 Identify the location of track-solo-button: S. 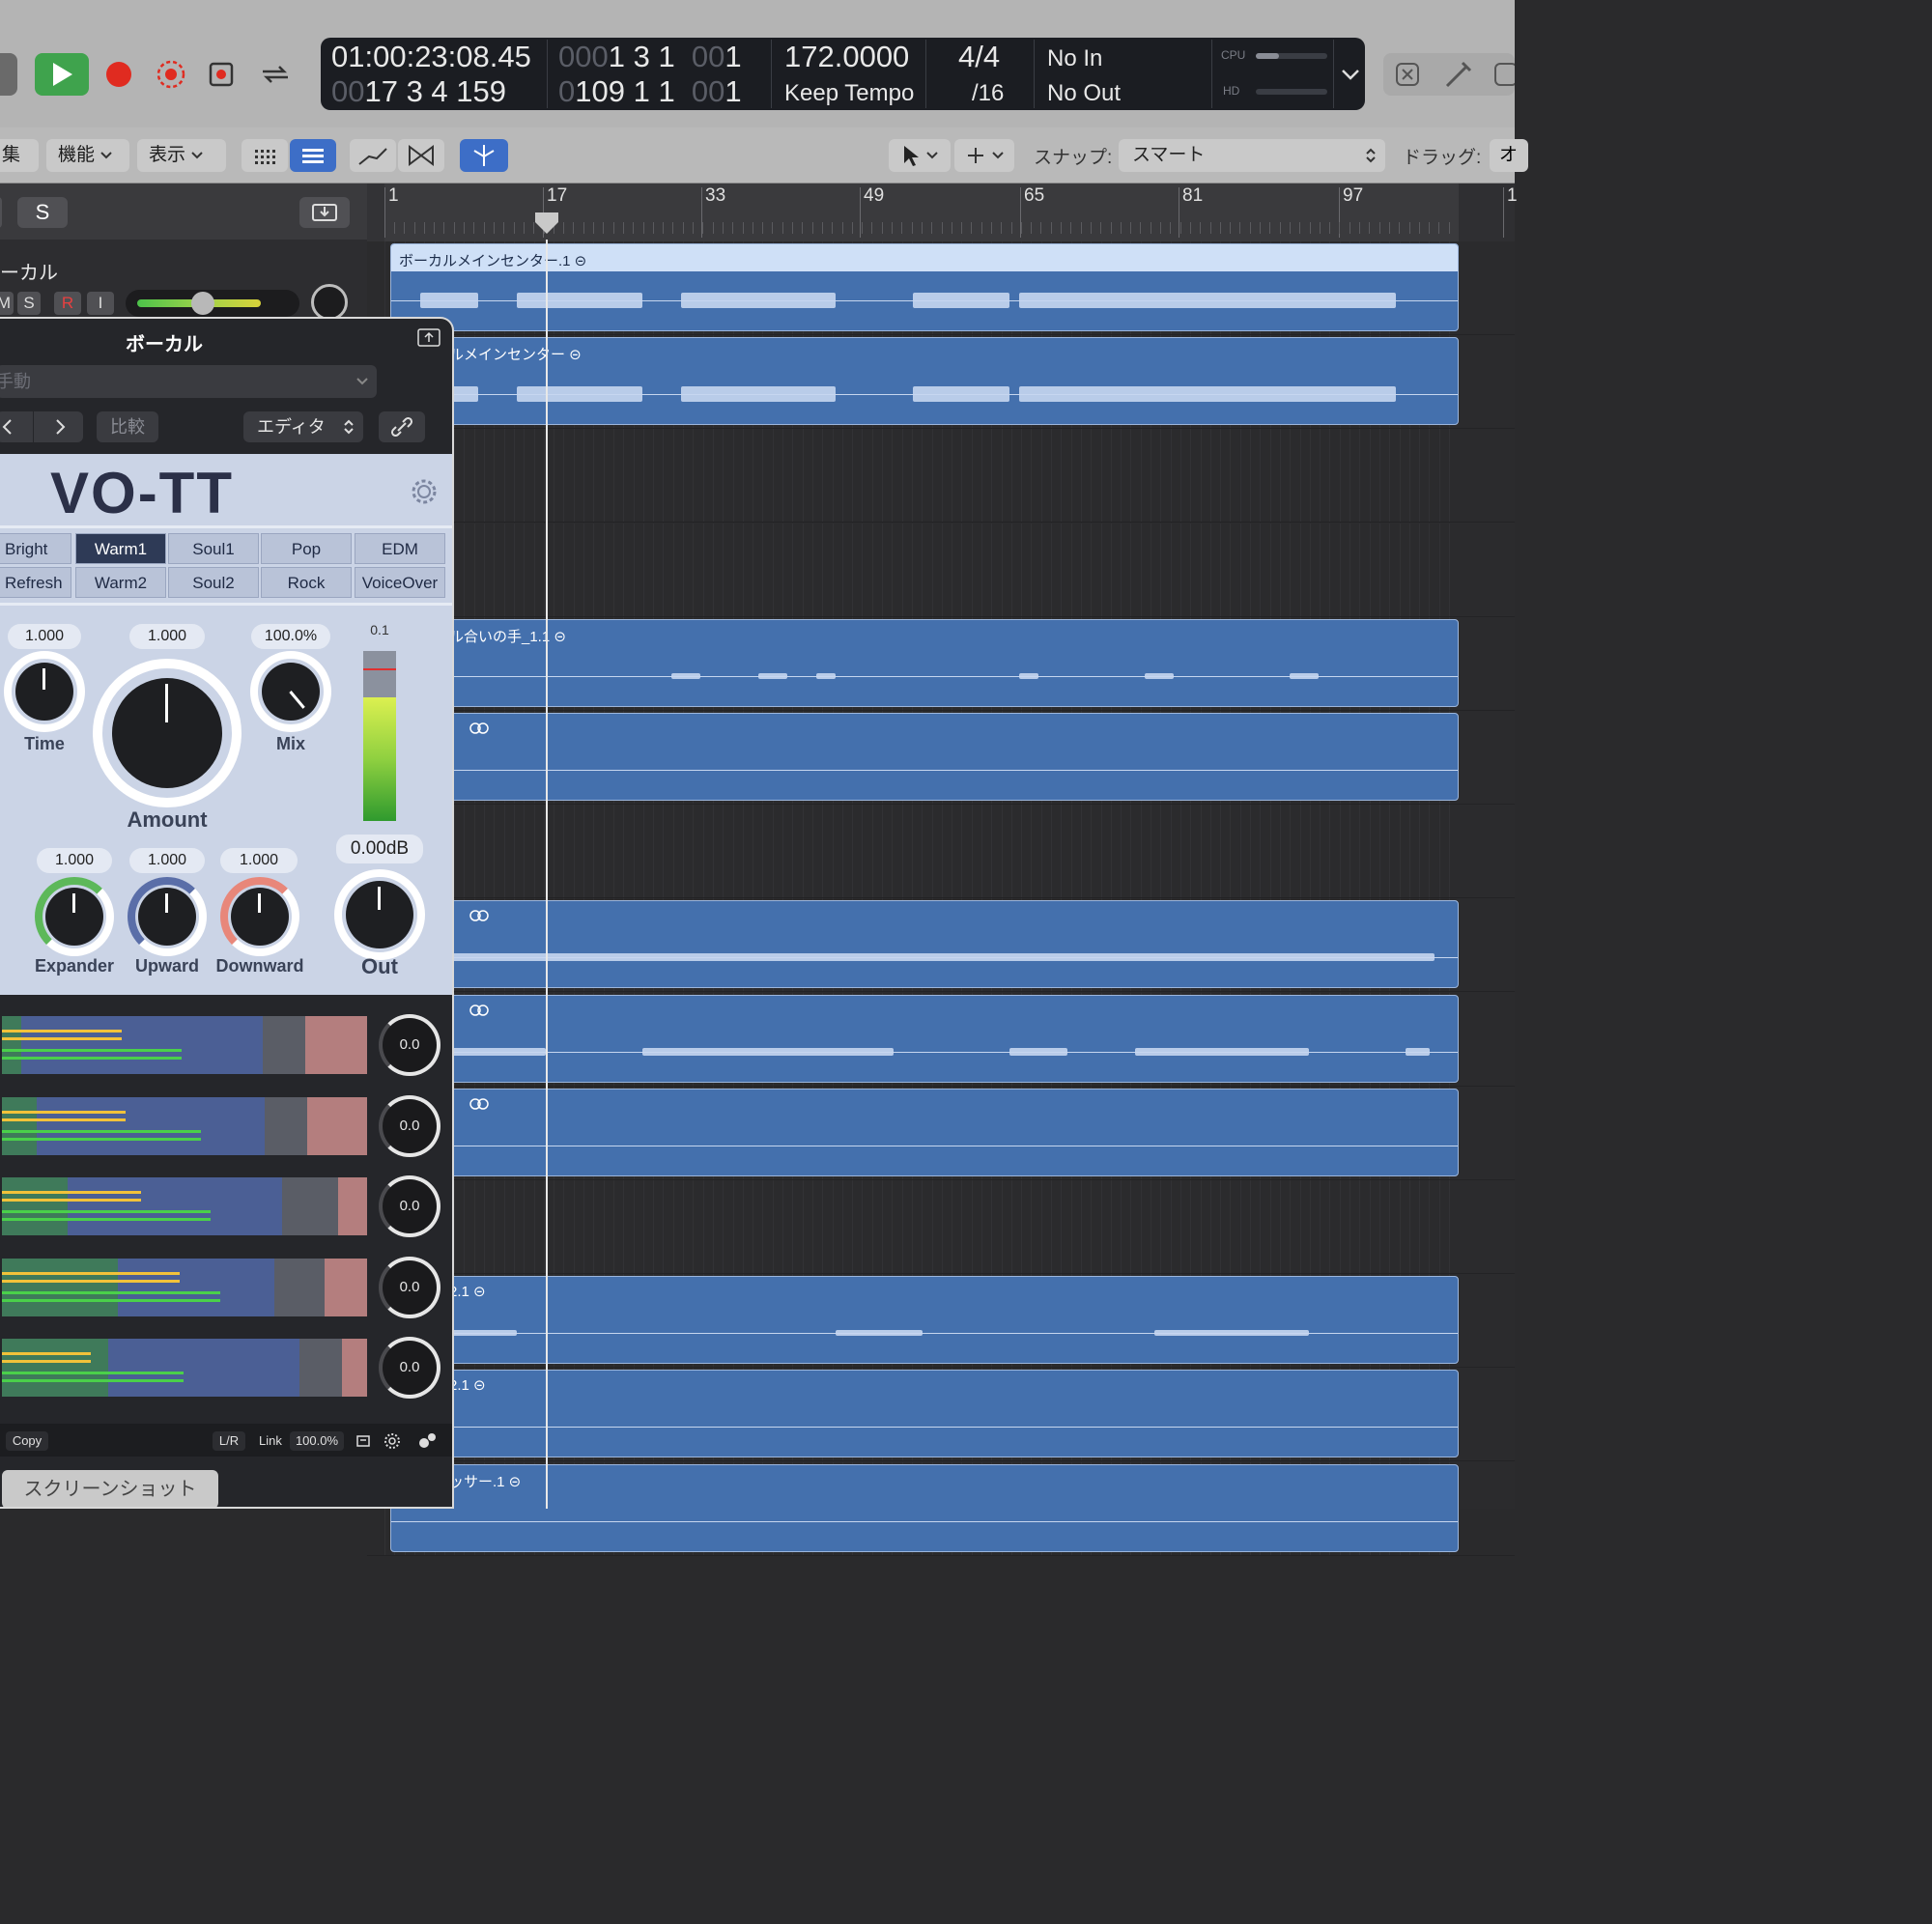
(29, 303).